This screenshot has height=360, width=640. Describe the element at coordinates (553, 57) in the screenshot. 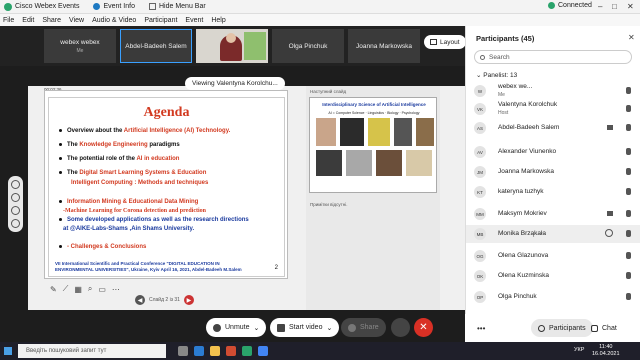

I see `participant-search-input: Search` at that location.